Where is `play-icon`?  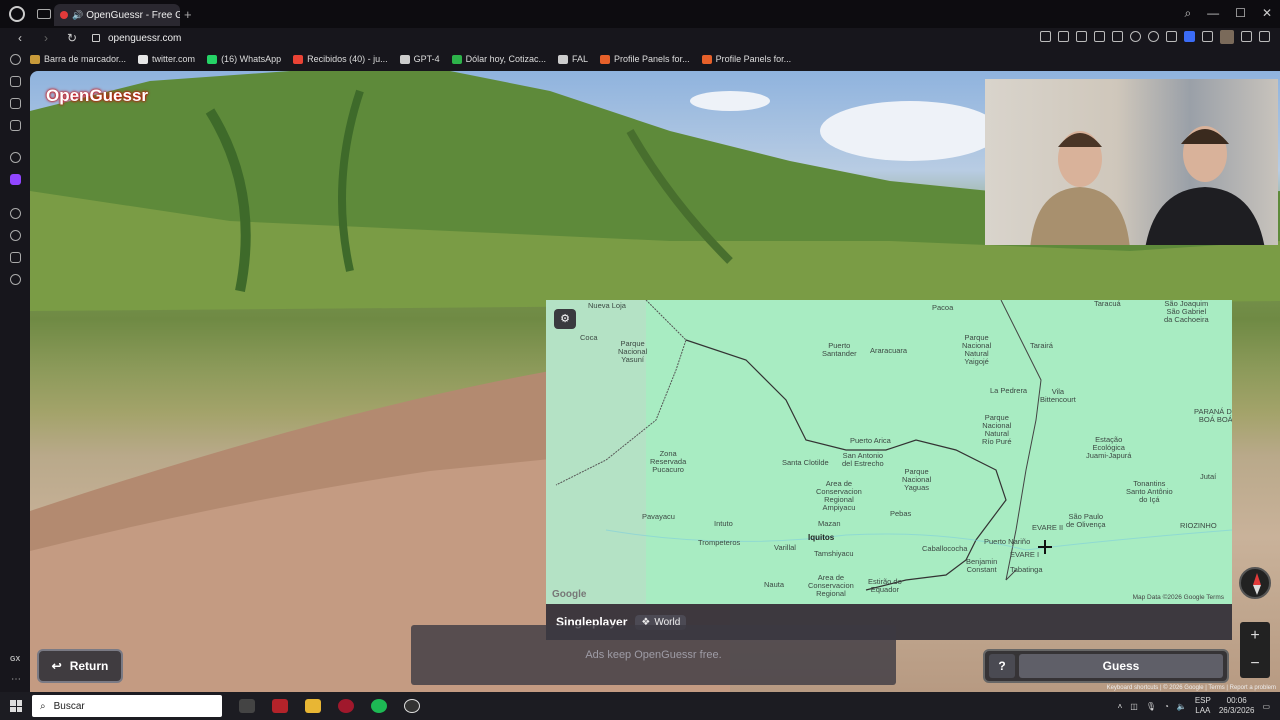
play-icon is located at coordinates (1135, 36).